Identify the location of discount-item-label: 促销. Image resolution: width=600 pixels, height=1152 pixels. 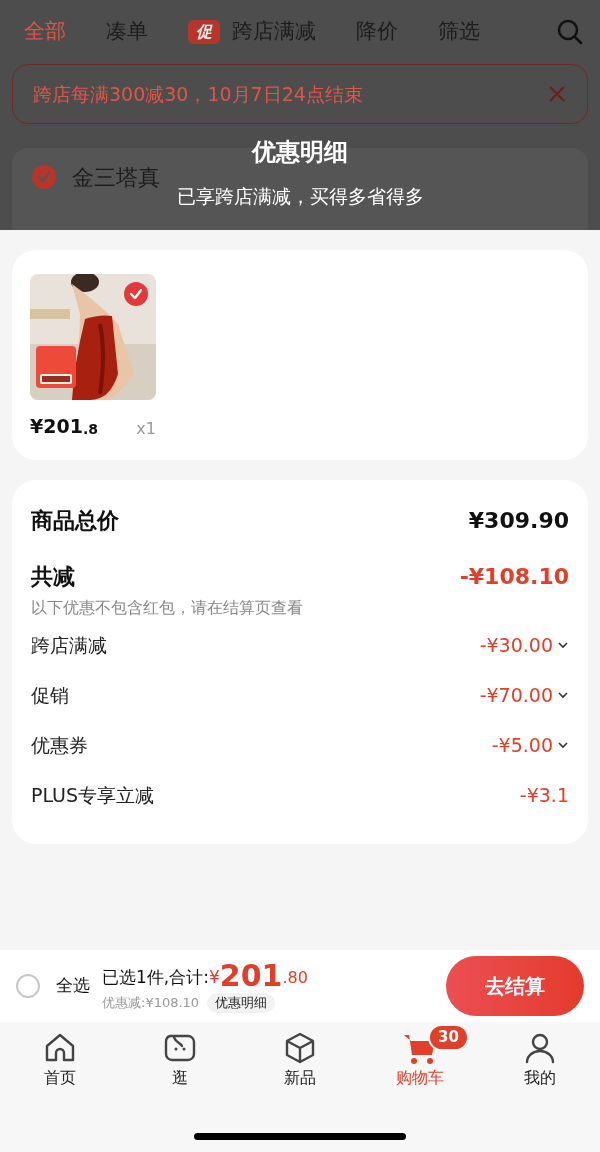
(50, 695).